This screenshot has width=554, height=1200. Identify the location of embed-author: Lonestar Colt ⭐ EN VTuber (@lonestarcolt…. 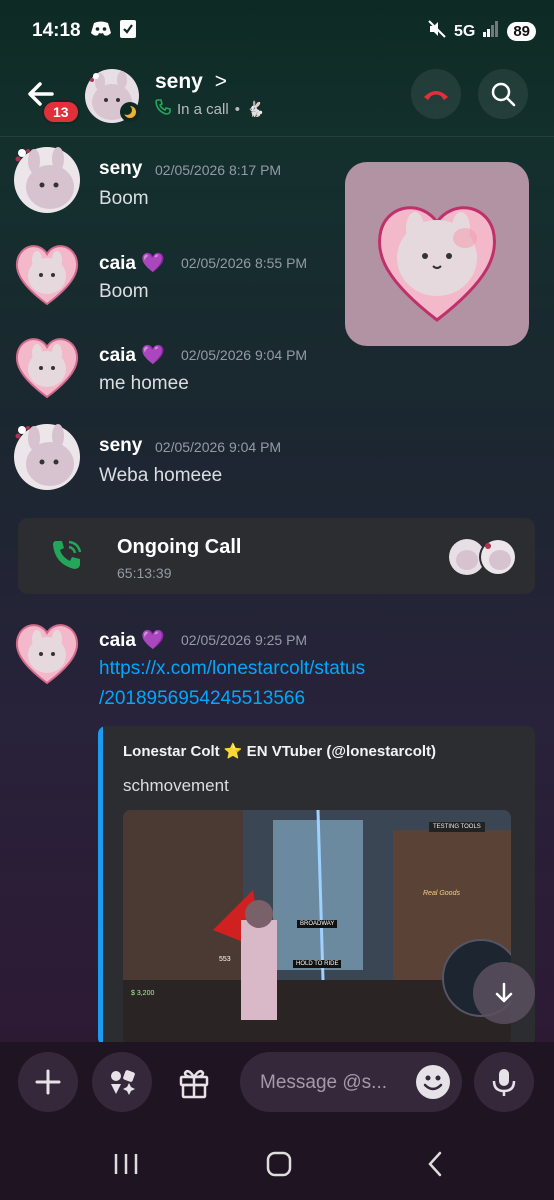
(279, 751).